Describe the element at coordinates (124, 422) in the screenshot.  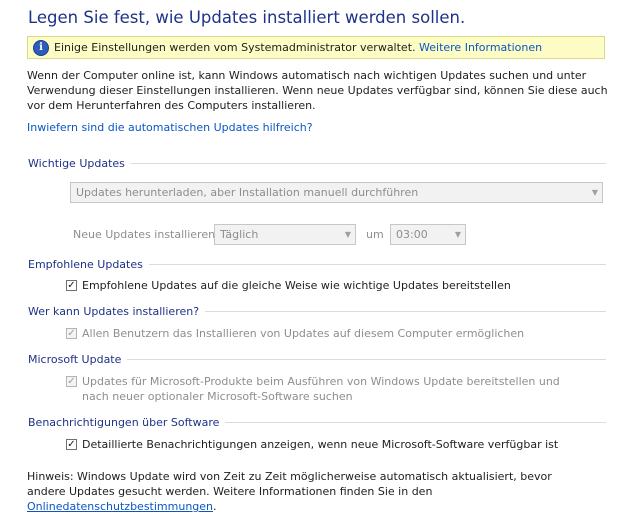
I see `software-notifications-label: Benachrichtigungen über Software` at that location.